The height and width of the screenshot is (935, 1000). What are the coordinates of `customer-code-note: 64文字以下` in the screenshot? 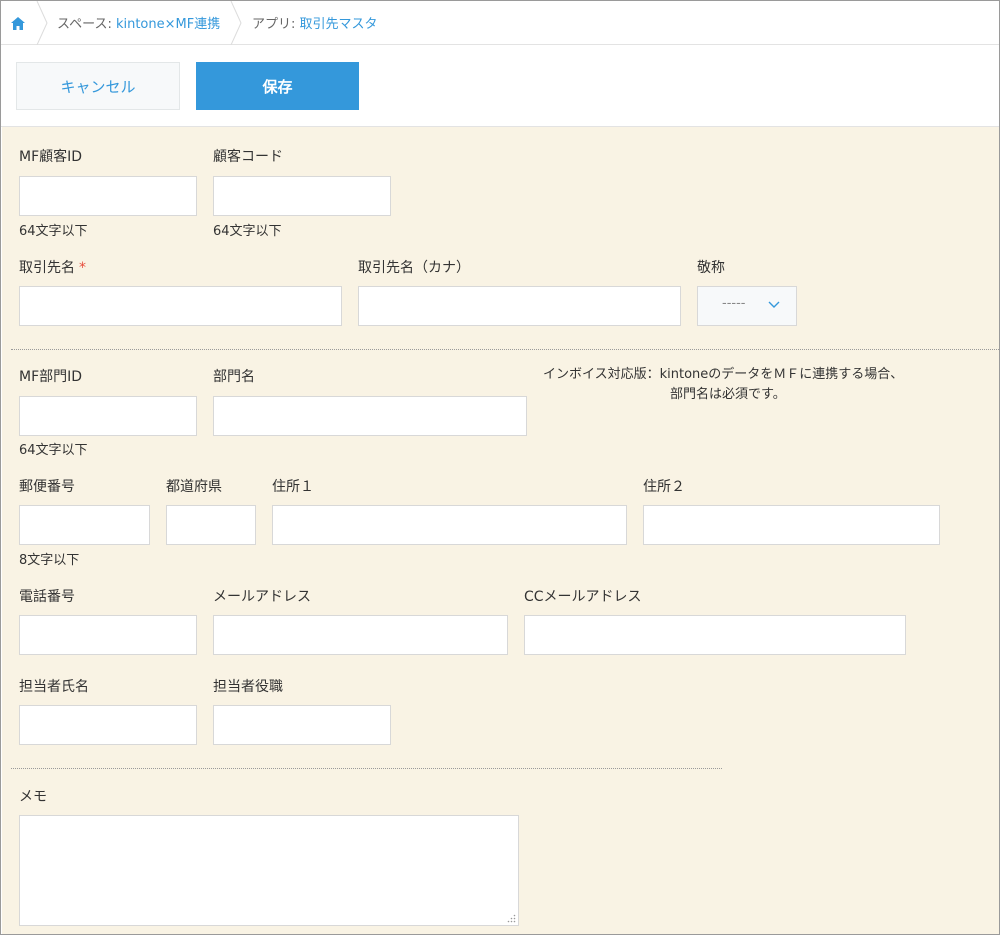 It's located at (247, 231).